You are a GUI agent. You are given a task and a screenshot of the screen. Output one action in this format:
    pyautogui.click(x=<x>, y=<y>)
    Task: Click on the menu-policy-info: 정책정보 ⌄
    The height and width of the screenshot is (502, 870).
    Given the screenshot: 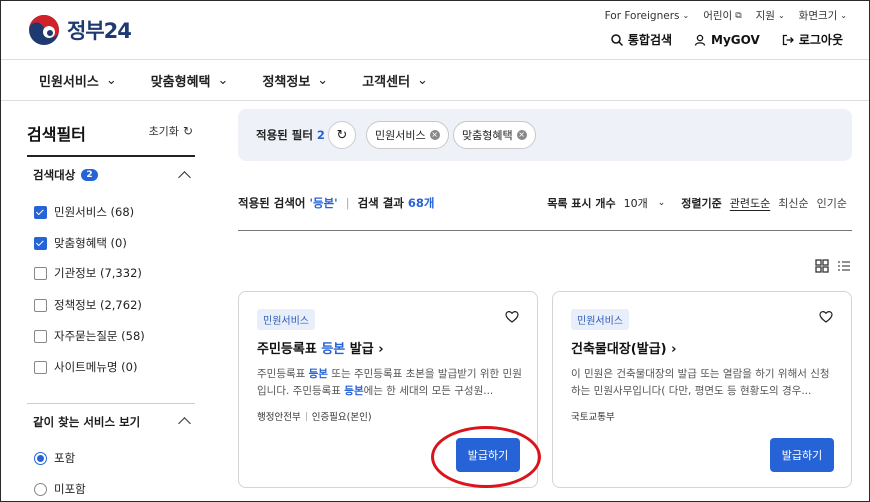 What is the action you would take?
    pyautogui.click(x=295, y=80)
    